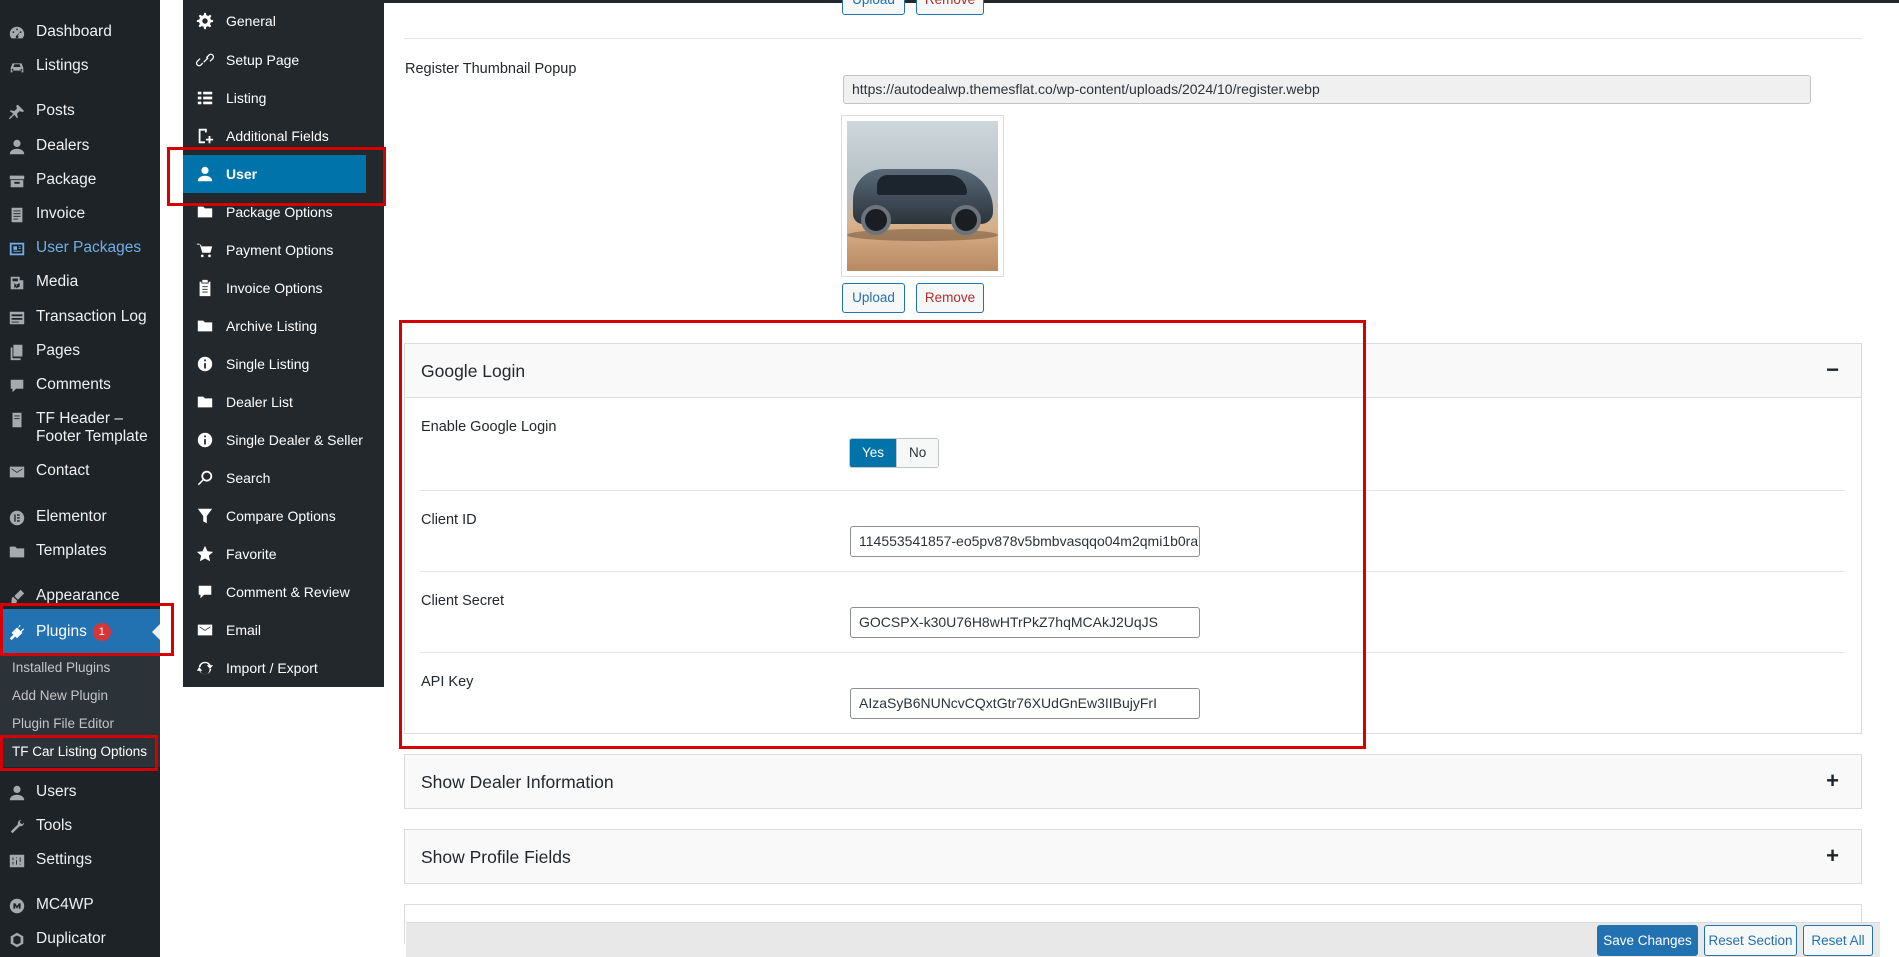  I want to click on opt-payment-options: Payment Options, so click(283, 250).